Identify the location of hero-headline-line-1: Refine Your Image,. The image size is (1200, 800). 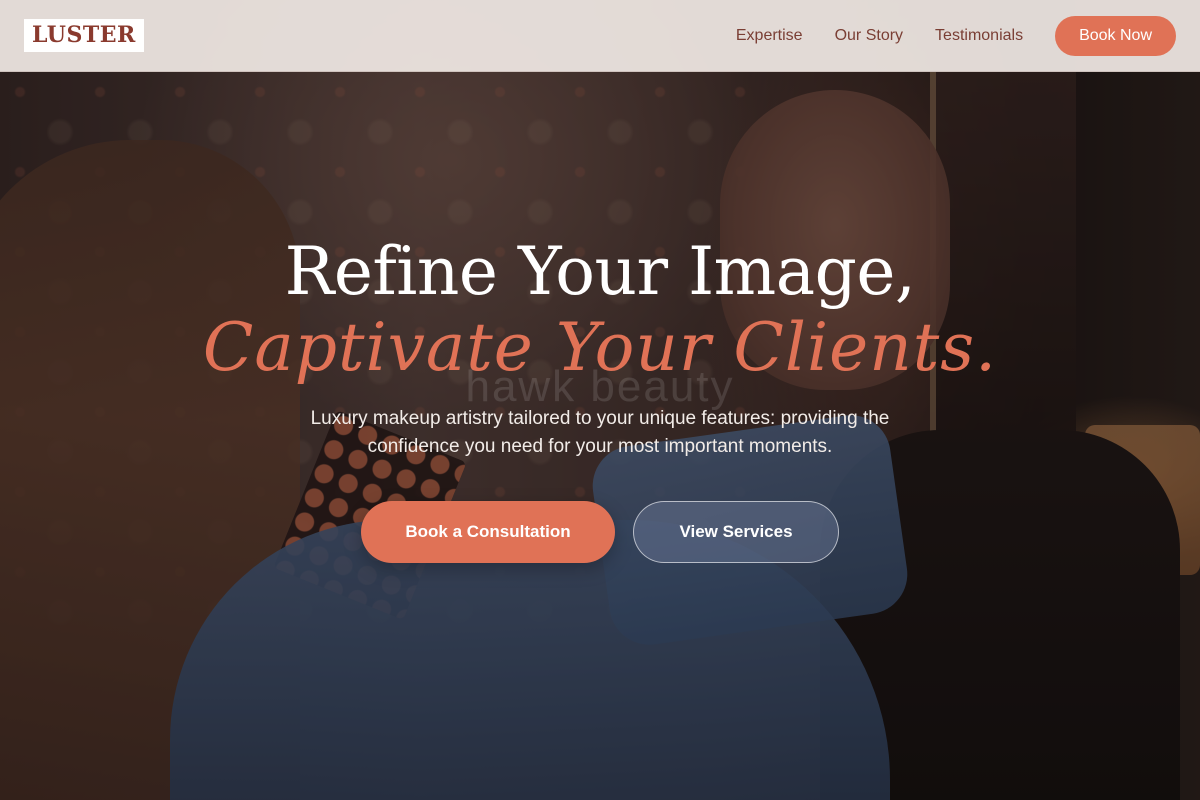
(600, 271).